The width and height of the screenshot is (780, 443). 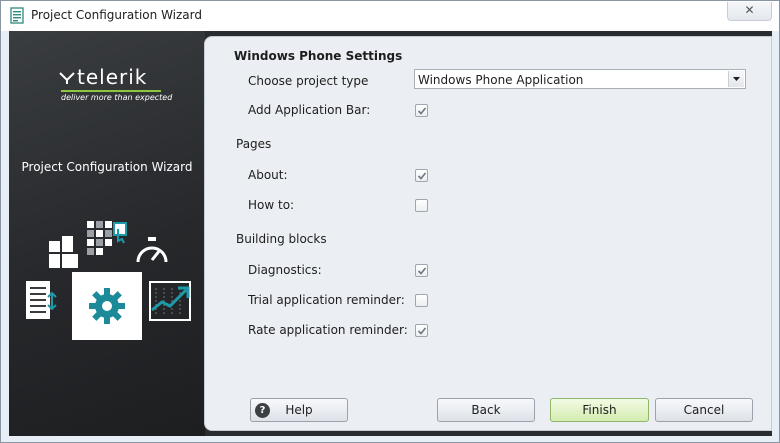 I want to click on chevron-down-icon, so click(x=736, y=79).